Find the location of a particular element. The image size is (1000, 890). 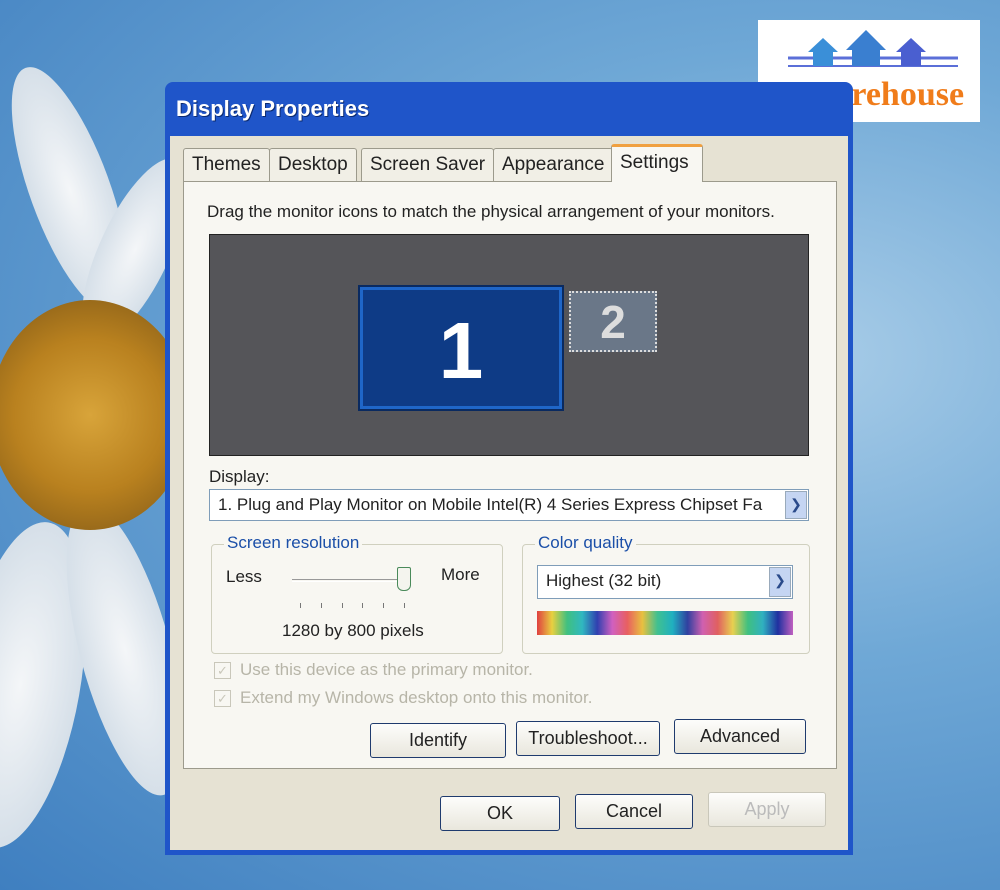

window-title: Display Properties is located at coordinates (273, 108).